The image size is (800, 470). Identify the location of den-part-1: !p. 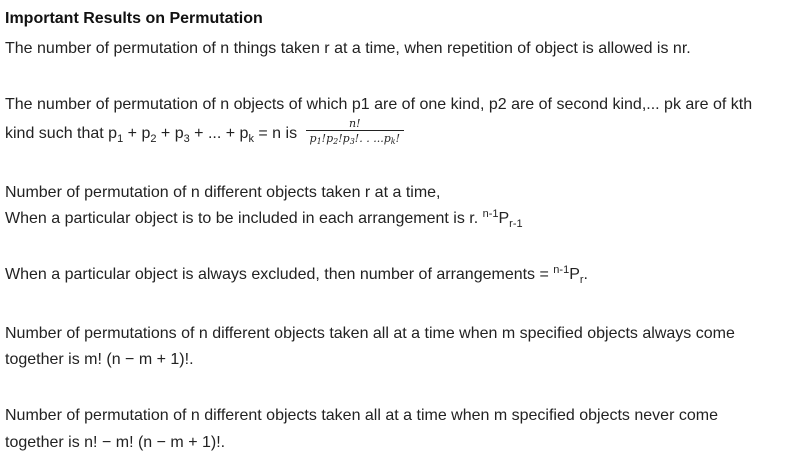
(327, 138).